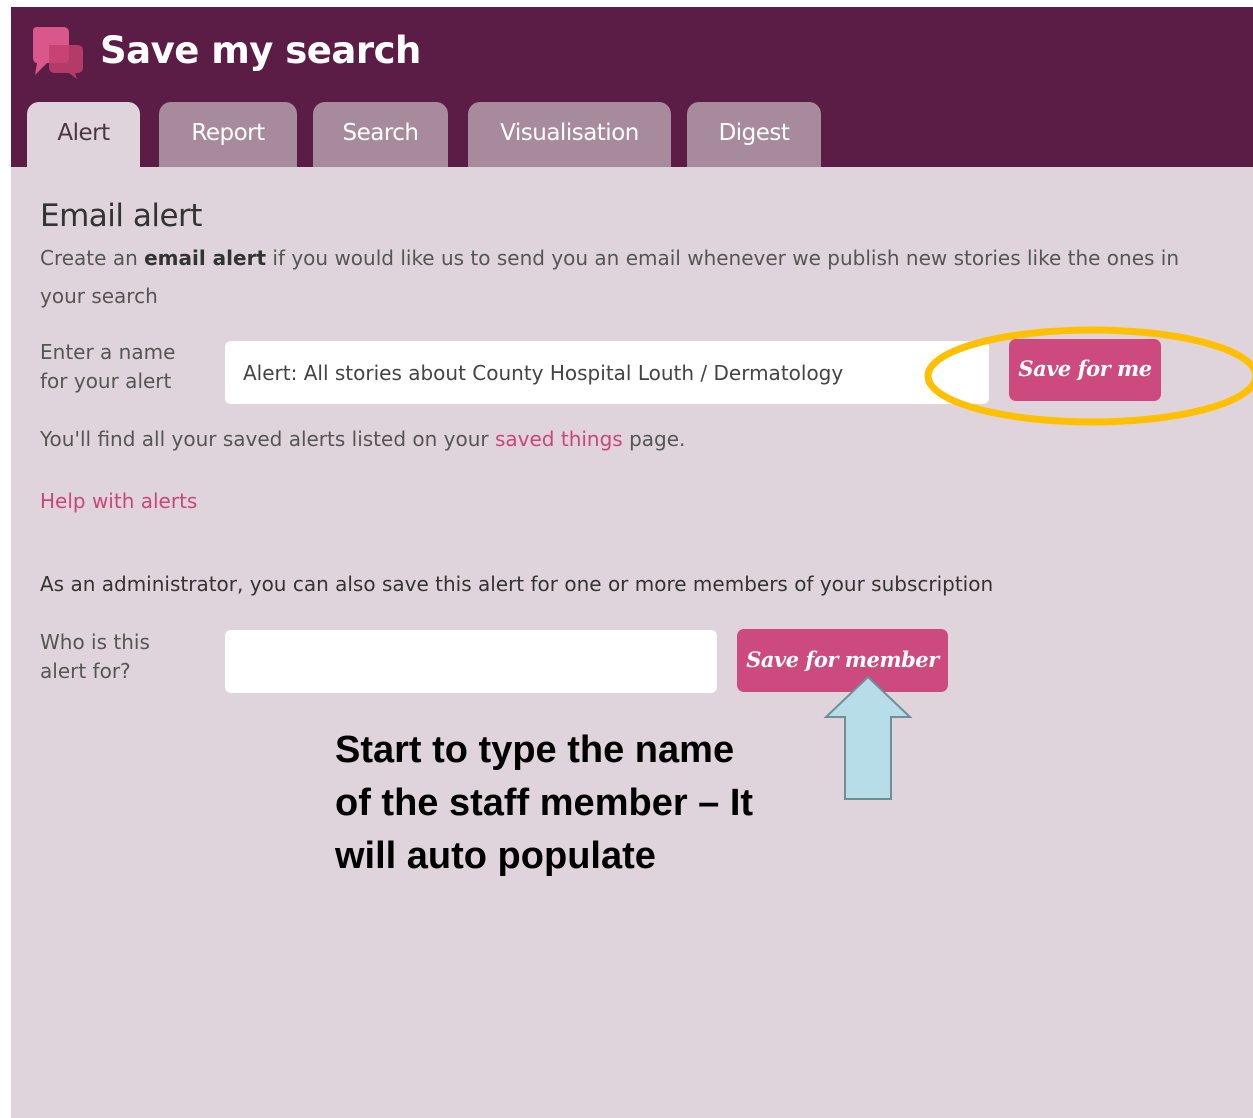 Image resolution: width=1253 pixels, height=1118 pixels. What do you see at coordinates (92, 258) in the screenshot?
I see `description-text-start: Create an` at bounding box center [92, 258].